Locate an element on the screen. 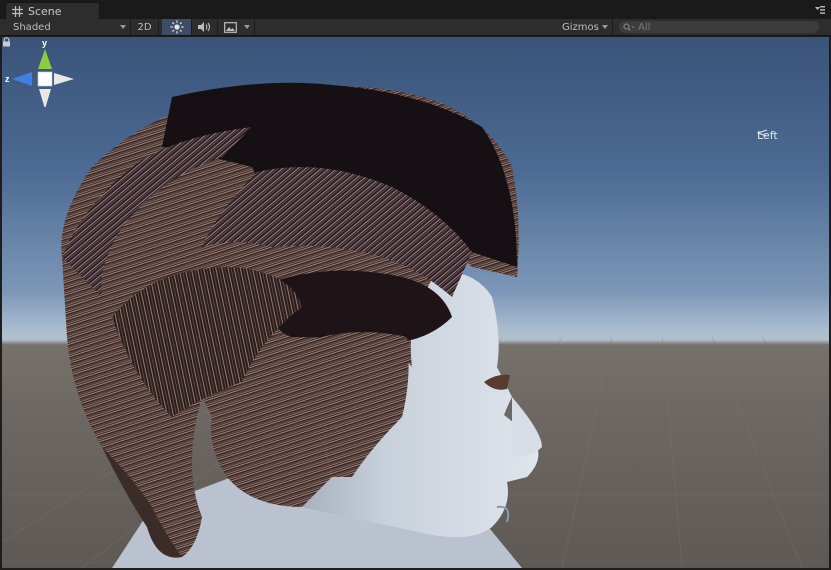  tab-scene: Scene is located at coordinates (52, 10).